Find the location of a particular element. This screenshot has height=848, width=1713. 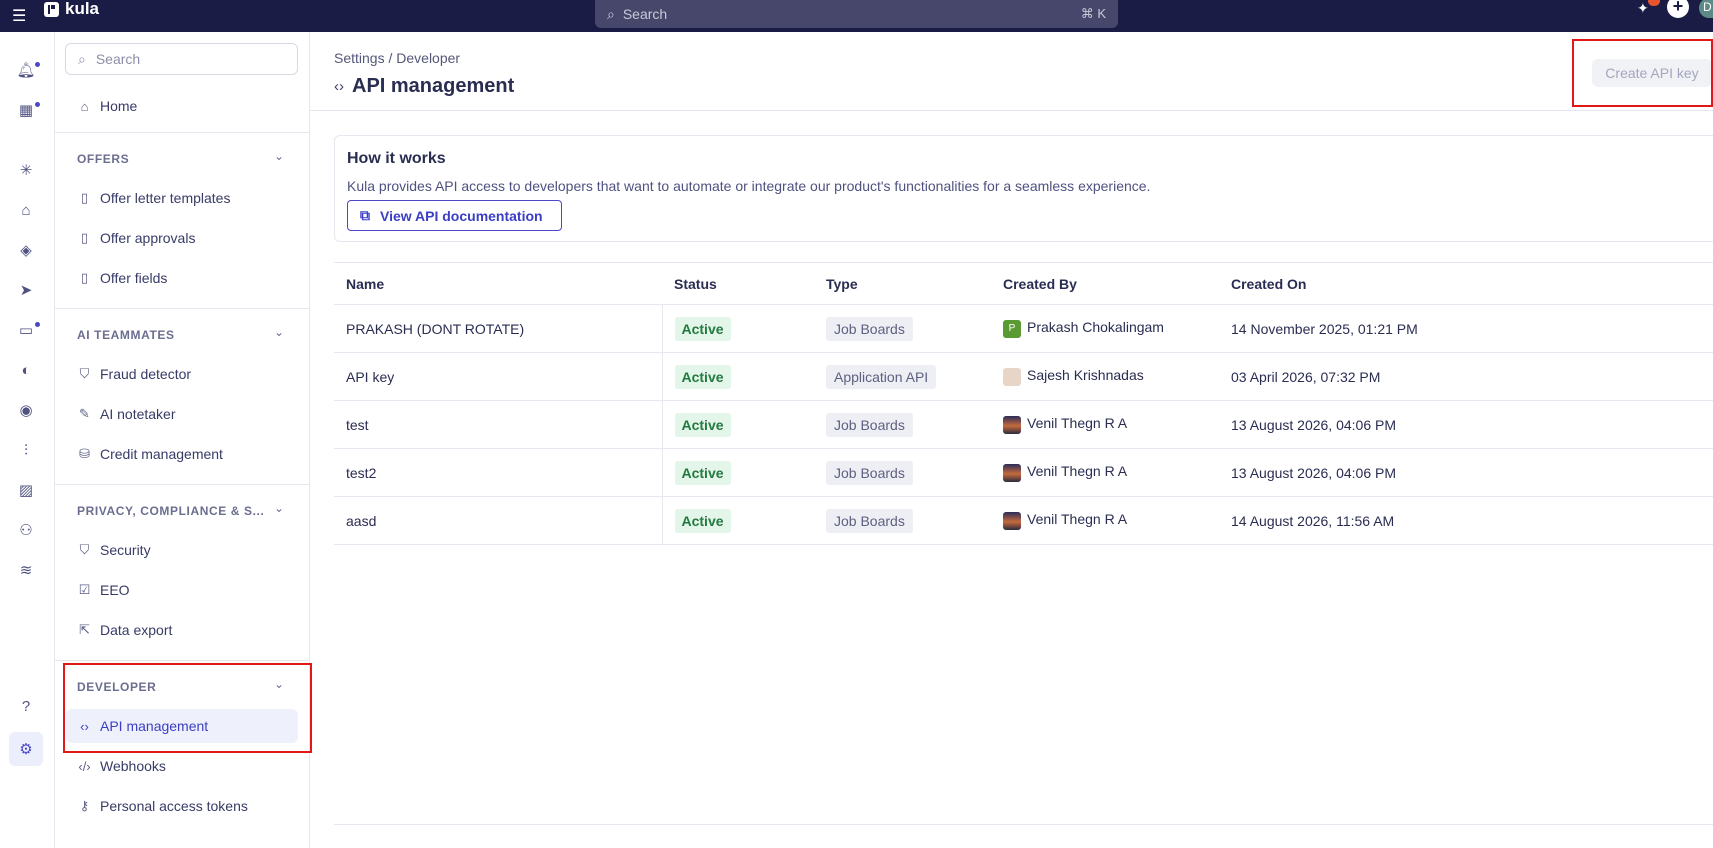

hamburger-menu-icon: ☰ is located at coordinates (19, 16).